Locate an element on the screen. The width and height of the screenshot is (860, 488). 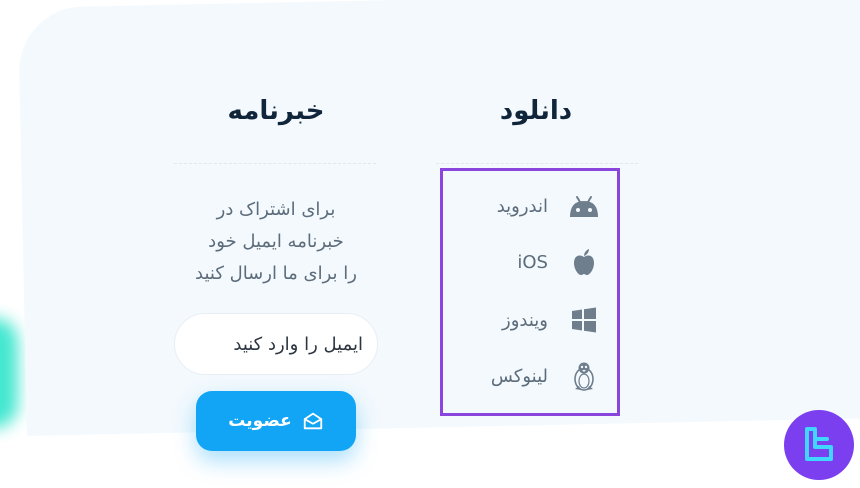
decorative-glow is located at coordinates (9, 373).